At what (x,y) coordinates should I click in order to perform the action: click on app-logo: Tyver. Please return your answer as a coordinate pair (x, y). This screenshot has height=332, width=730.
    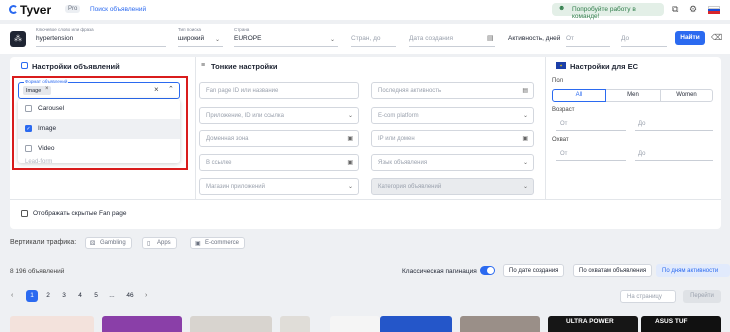
    Looking at the image, I should click on (35, 10).